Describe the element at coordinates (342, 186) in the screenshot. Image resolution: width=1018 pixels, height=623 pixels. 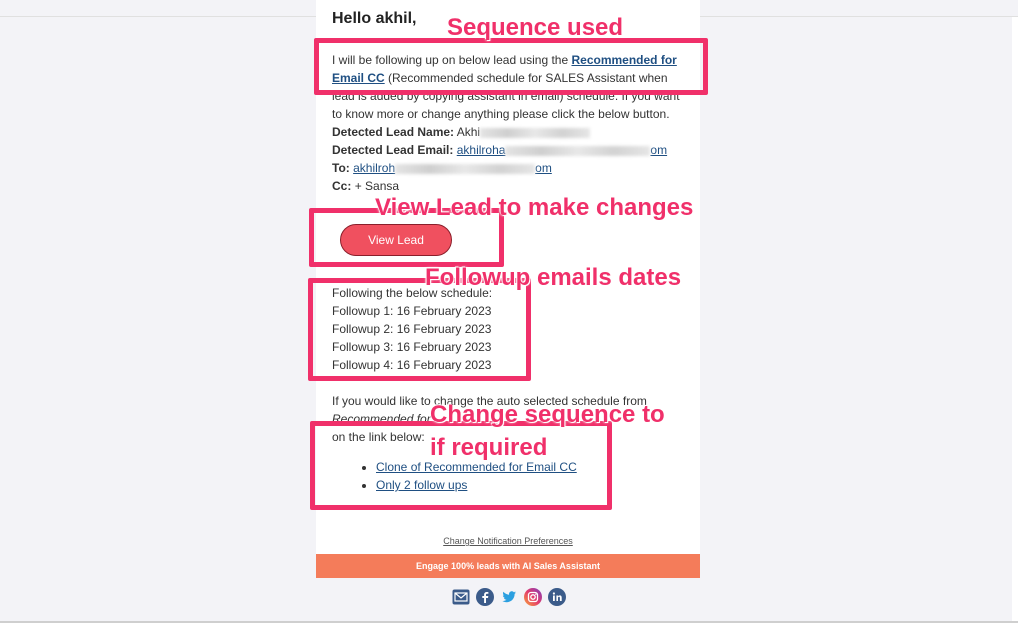
I see `cc-label: Cc:` at that location.